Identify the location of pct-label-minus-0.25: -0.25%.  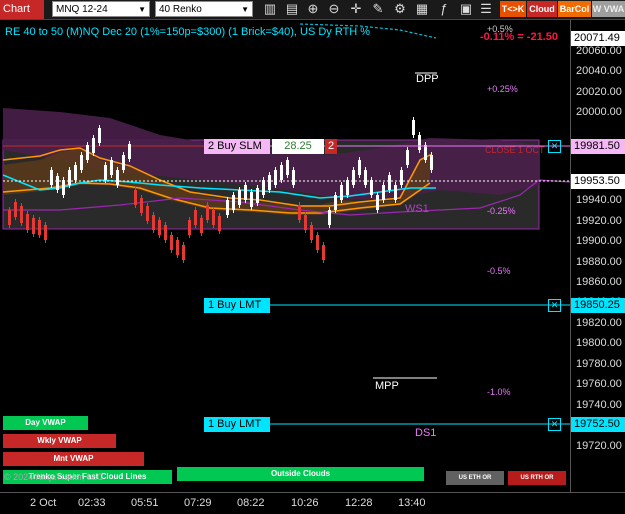
(501, 211).